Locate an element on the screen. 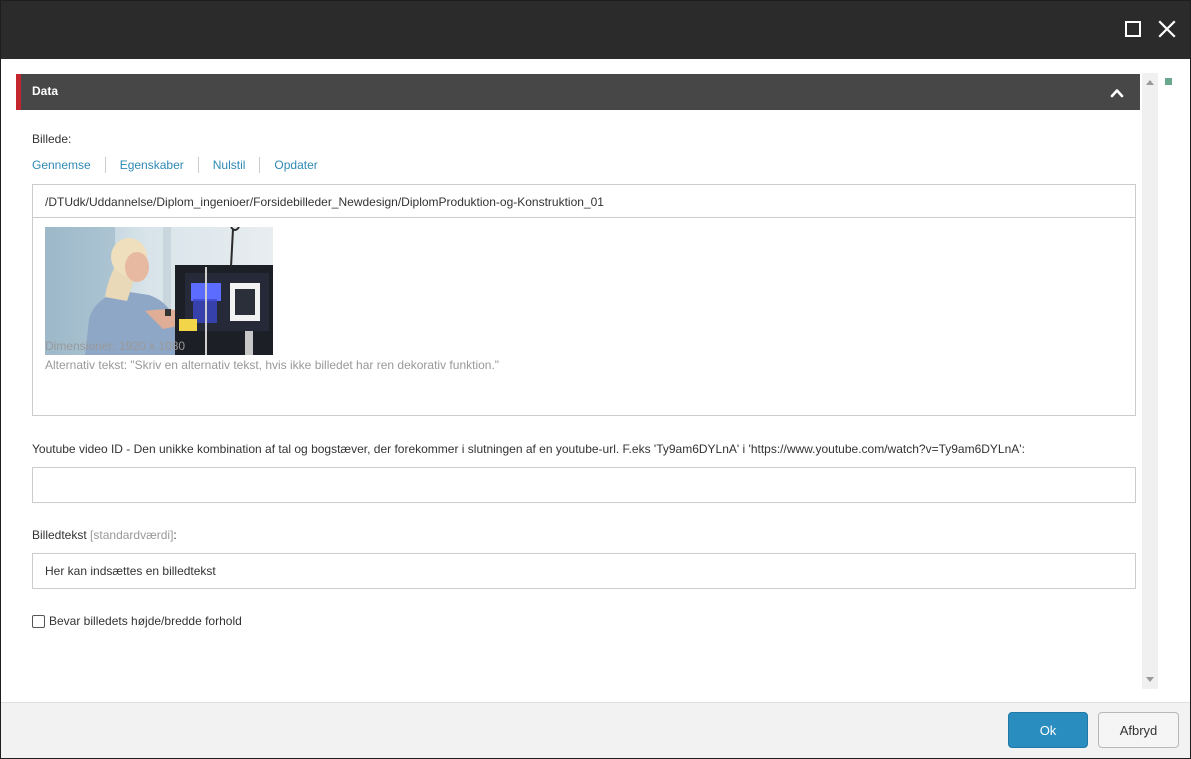 The width and height of the screenshot is (1191, 759). cancel-button: Afbryd is located at coordinates (1138, 730).